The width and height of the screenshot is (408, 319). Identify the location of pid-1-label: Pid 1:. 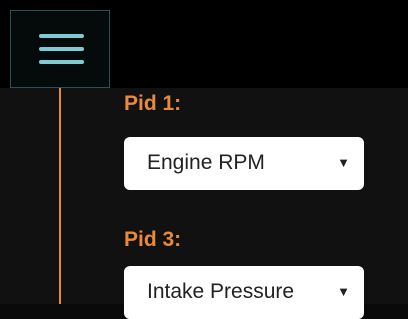
(153, 103).